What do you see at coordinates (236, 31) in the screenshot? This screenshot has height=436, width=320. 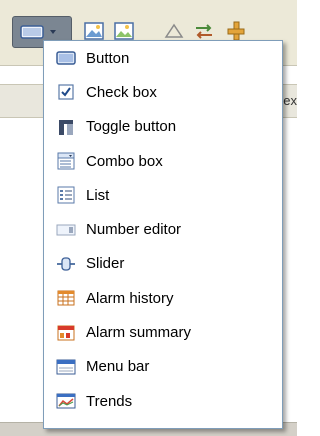 I see `pipe-icon` at bounding box center [236, 31].